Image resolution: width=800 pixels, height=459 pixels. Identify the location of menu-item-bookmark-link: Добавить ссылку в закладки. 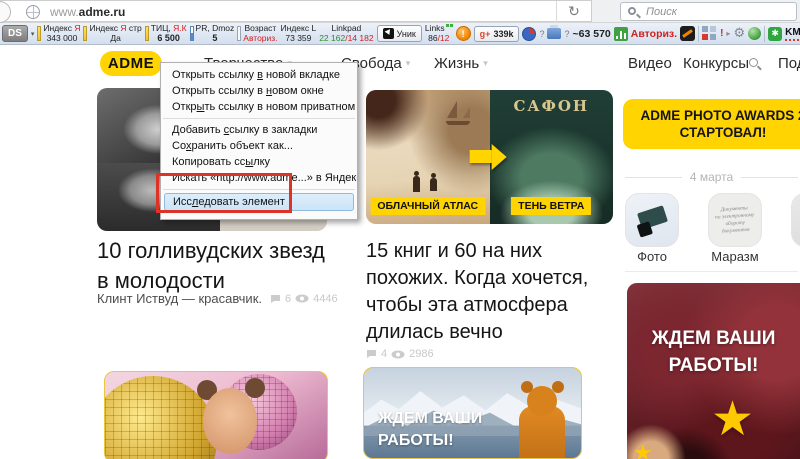
(259, 130).